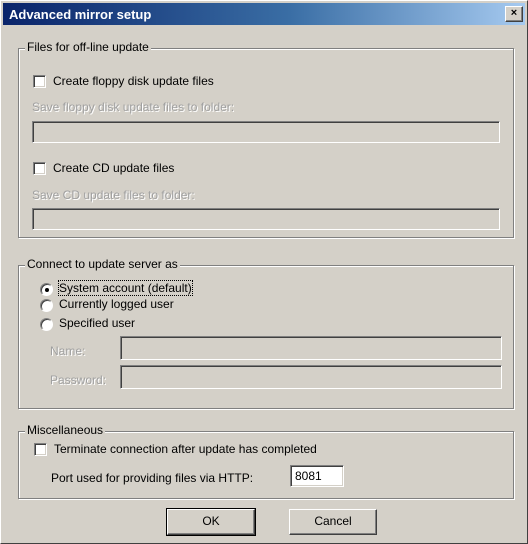  Describe the element at coordinates (333, 522) in the screenshot. I see `cancel-button: Cancel` at that location.